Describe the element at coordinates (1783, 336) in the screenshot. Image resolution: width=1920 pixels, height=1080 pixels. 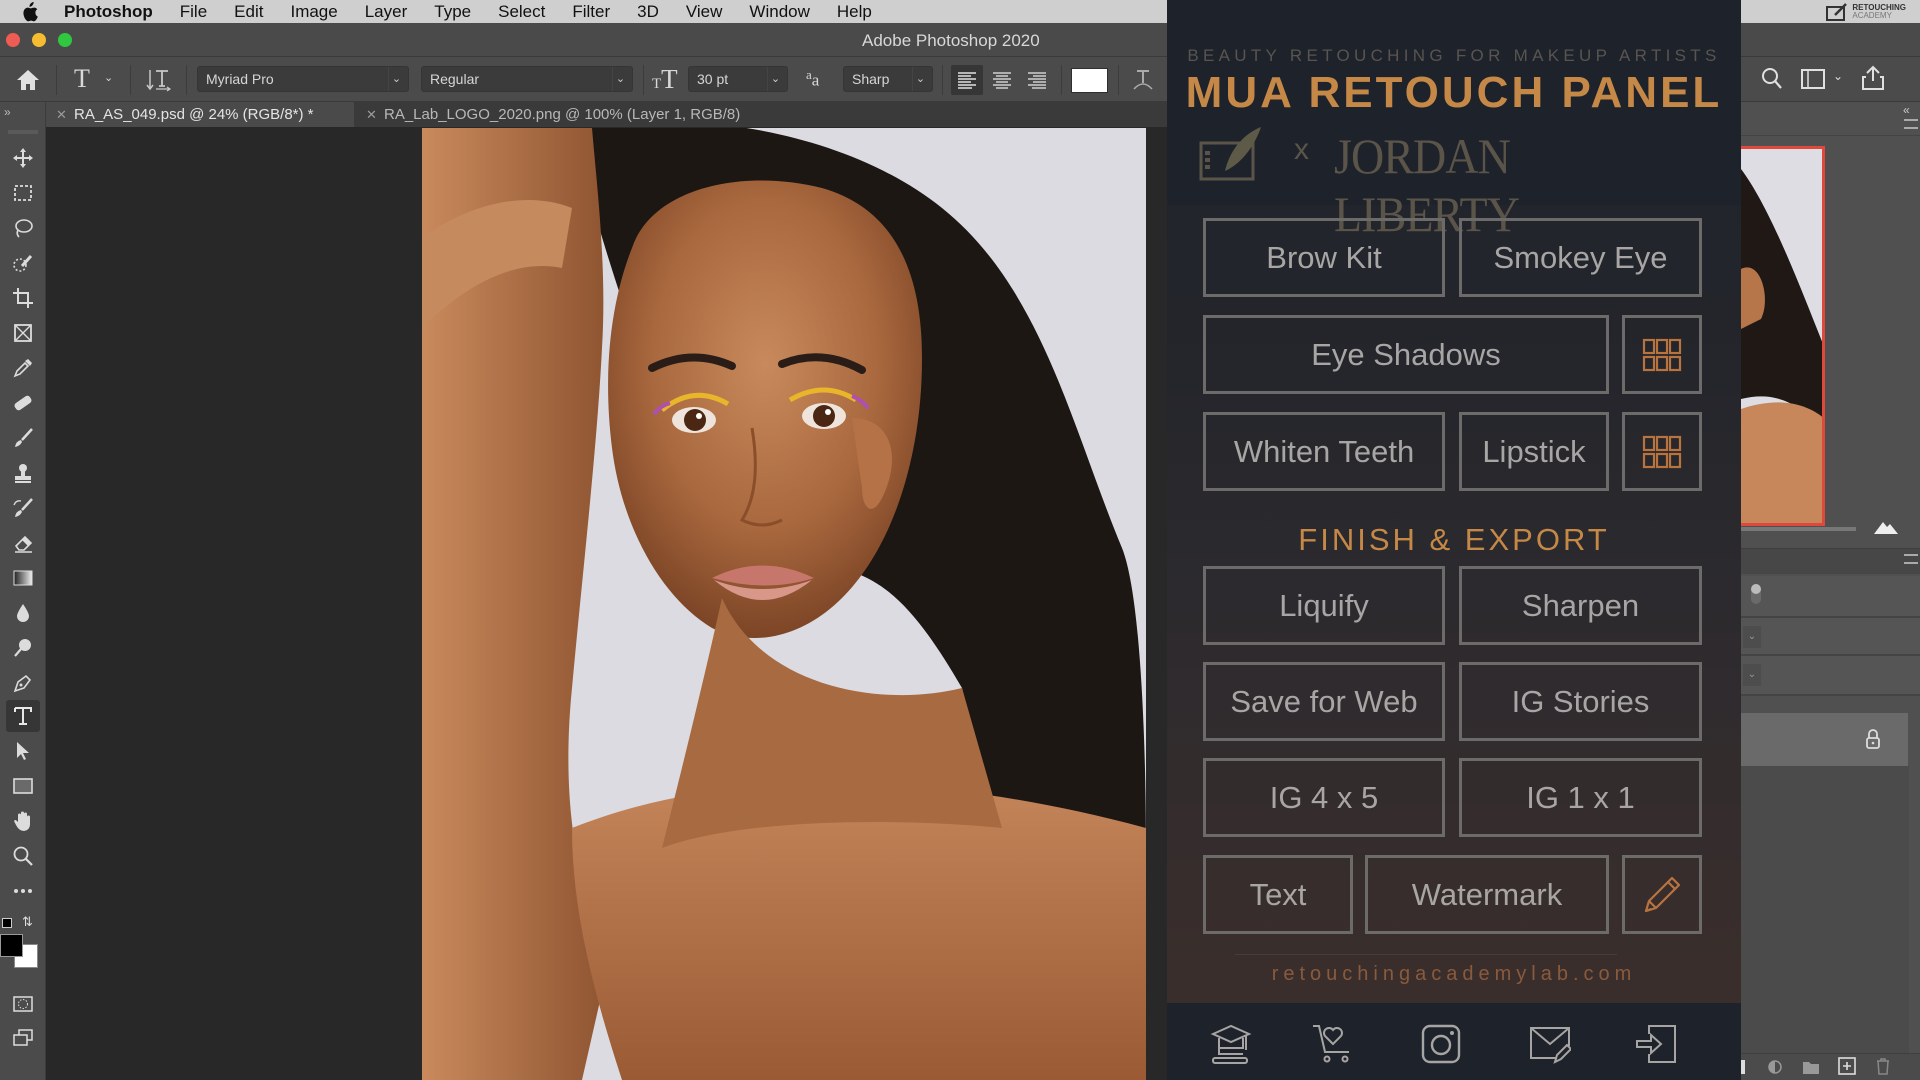
I see `navigator-thumbnail` at that location.